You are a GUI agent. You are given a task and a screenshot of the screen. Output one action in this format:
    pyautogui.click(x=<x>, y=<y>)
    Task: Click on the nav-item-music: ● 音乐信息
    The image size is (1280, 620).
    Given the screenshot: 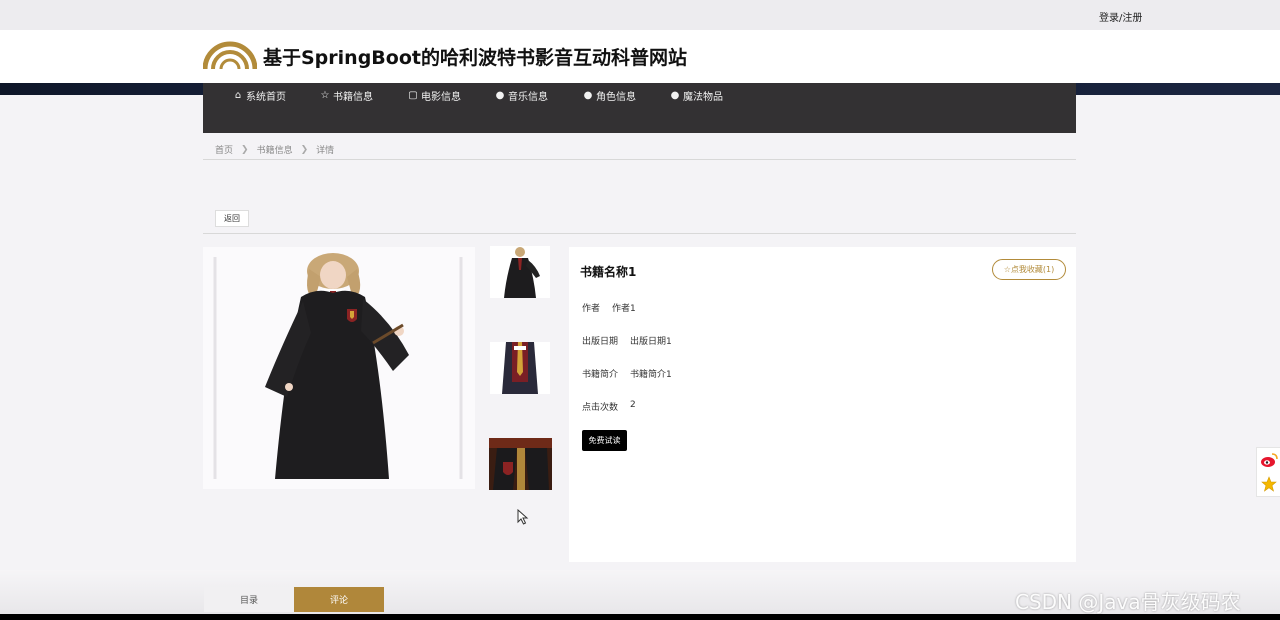 What is the action you would take?
    pyautogui.click(x=521, y=95)
    